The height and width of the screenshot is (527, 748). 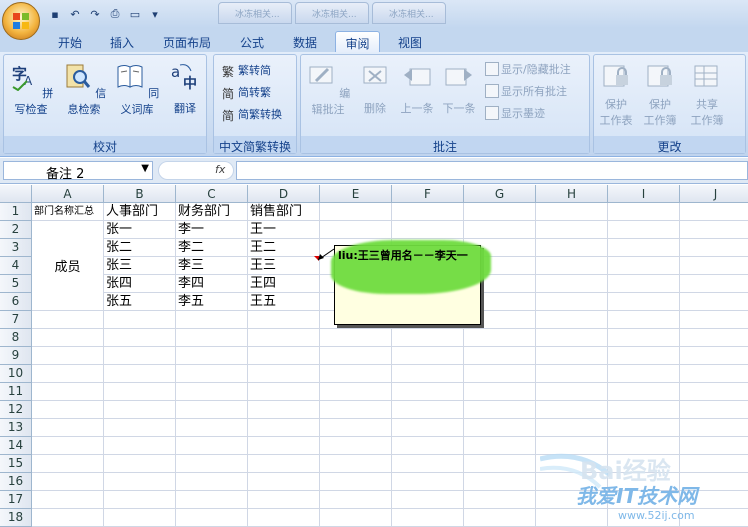 I want to click on cell-b1: 人事部门, so click(x=140, y=212).